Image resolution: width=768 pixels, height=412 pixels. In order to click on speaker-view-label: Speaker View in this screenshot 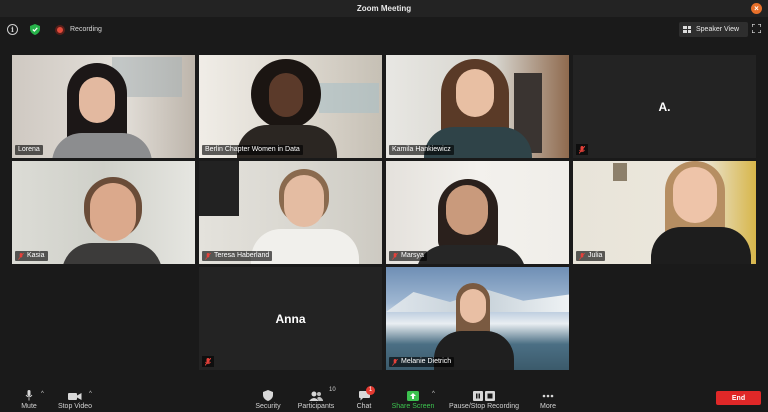, I will do `click(718, 29)`.